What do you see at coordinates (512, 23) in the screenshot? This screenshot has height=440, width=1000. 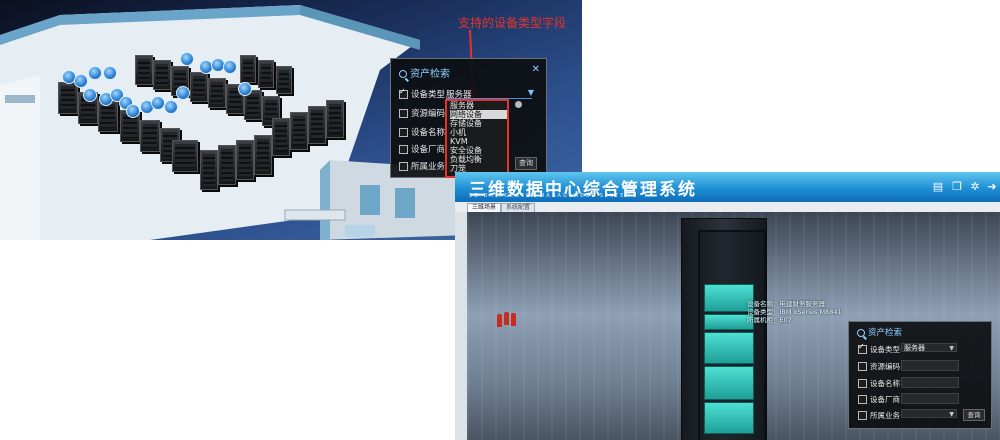 I see `callout-text: 支持的设备类型字段` at bounding box center [512, 23].